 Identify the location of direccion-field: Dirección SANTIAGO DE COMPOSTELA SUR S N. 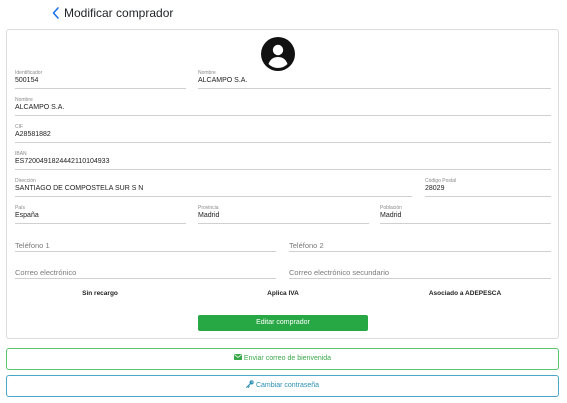
(213, 187).